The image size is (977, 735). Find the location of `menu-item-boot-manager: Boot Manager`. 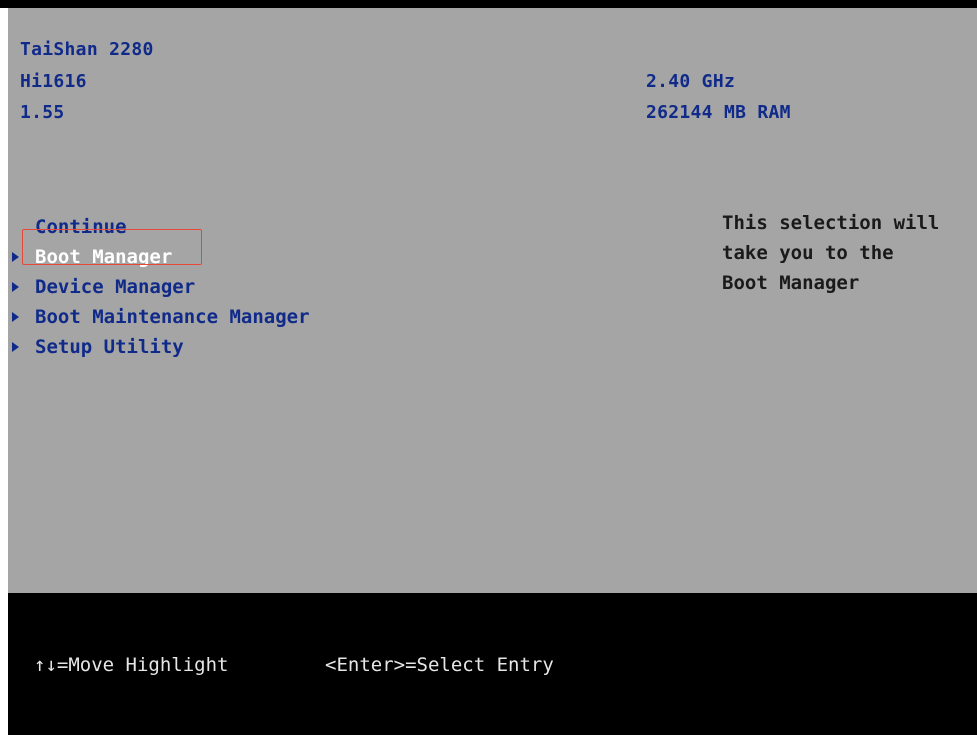

menu-item-boot-manager: Boot Manager is located at coordinates (222, 257).